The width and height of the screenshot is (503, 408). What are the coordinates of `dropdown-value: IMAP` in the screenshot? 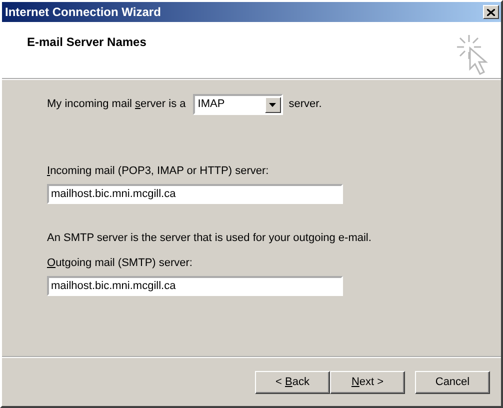 It's located at (211, 104).